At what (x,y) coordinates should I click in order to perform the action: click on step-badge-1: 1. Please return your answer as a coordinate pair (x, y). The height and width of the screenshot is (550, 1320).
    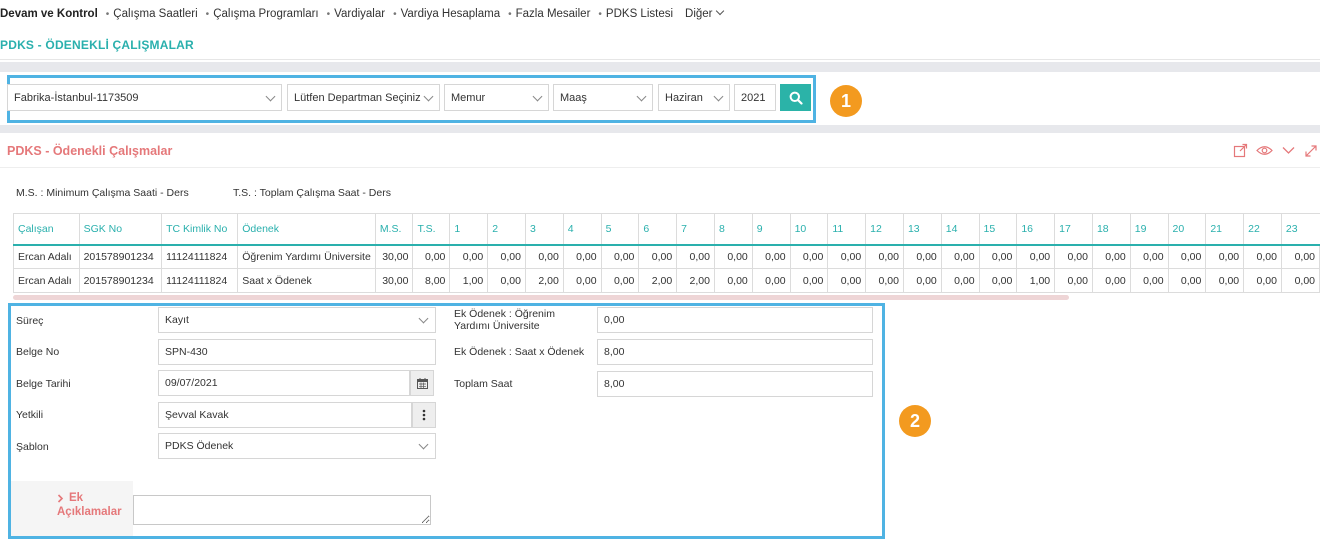
    Looking at the image, I should click on (846, 101).